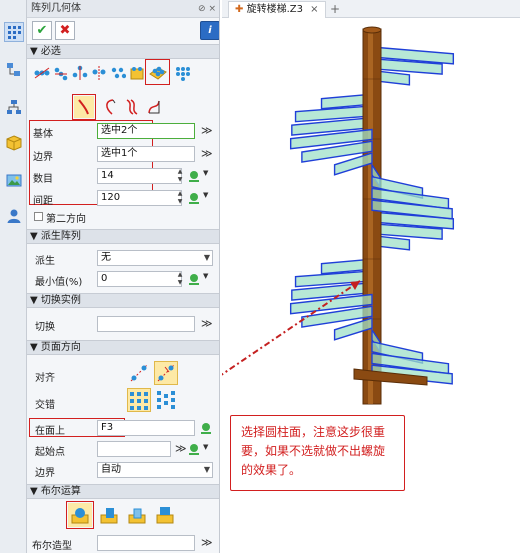 The image size is (520, 553). What do you see at coordinates (146, 324) in the screenshot?
I see `switch-field` at bounding box center [146, 324].